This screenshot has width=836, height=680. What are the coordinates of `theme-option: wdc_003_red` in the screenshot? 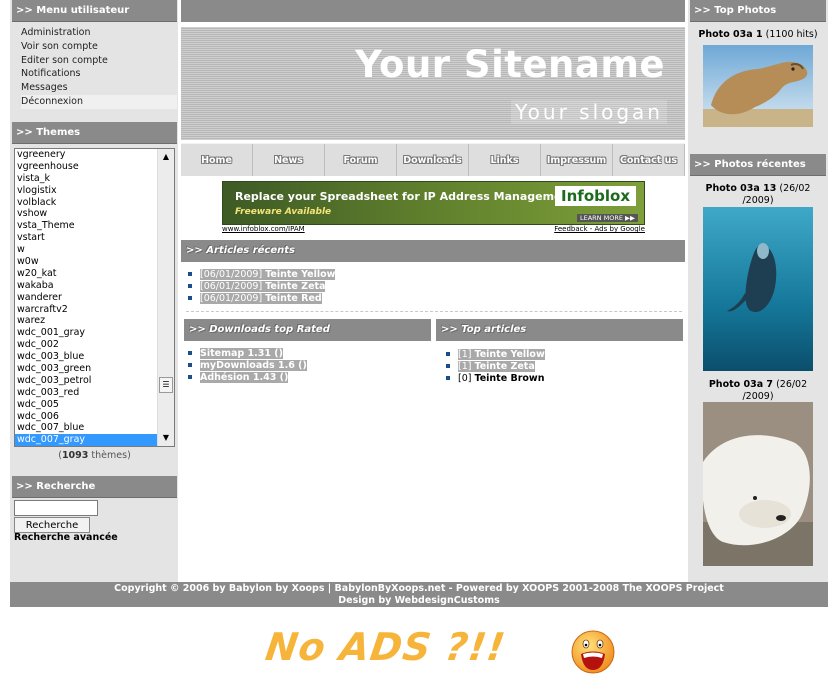 It's located at (86, 393).